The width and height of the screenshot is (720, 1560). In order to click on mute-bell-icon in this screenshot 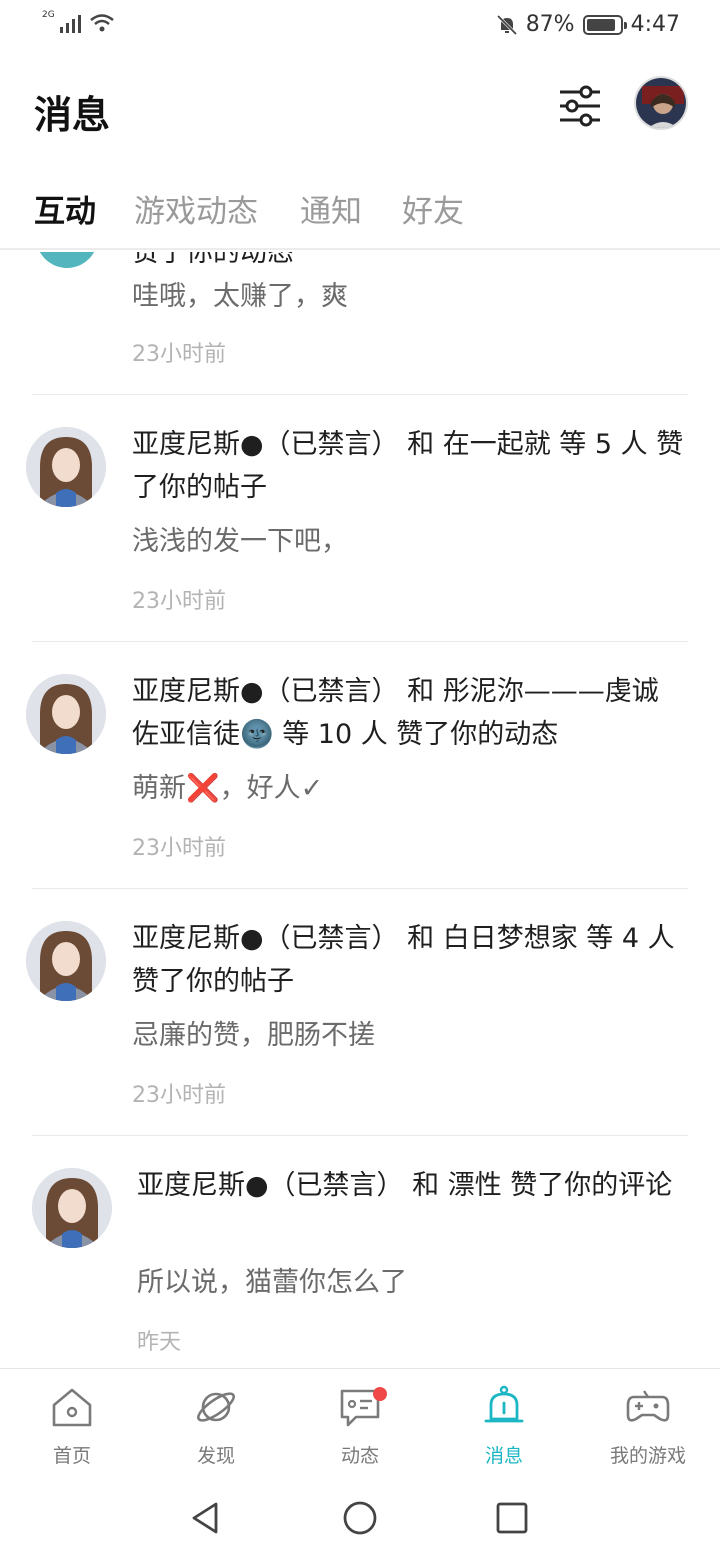, I will do `click(506, 24)`.